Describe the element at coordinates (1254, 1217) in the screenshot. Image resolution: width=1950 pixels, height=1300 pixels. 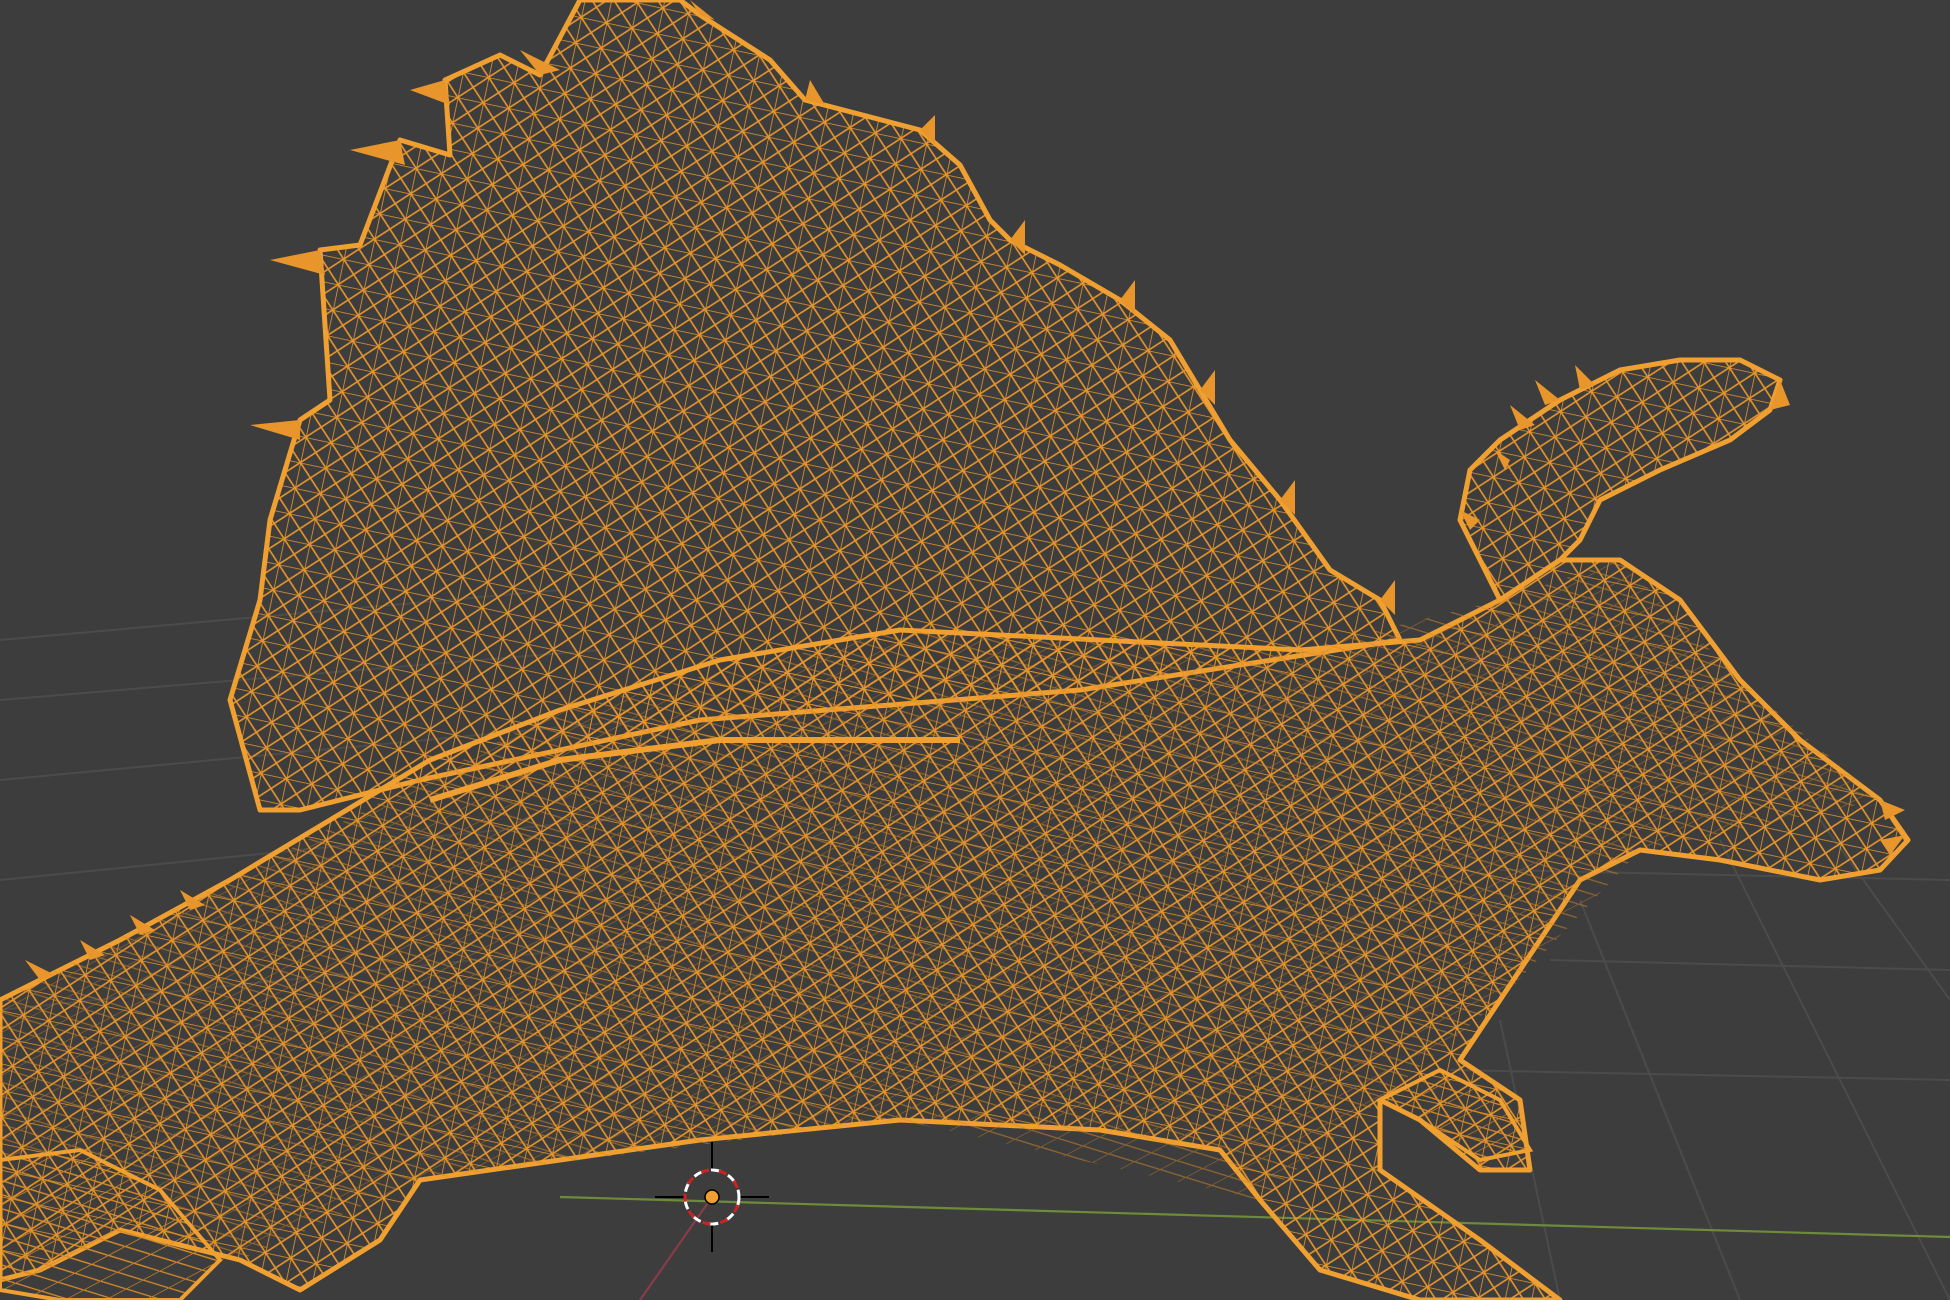
I see `x-axis-line` at that location.